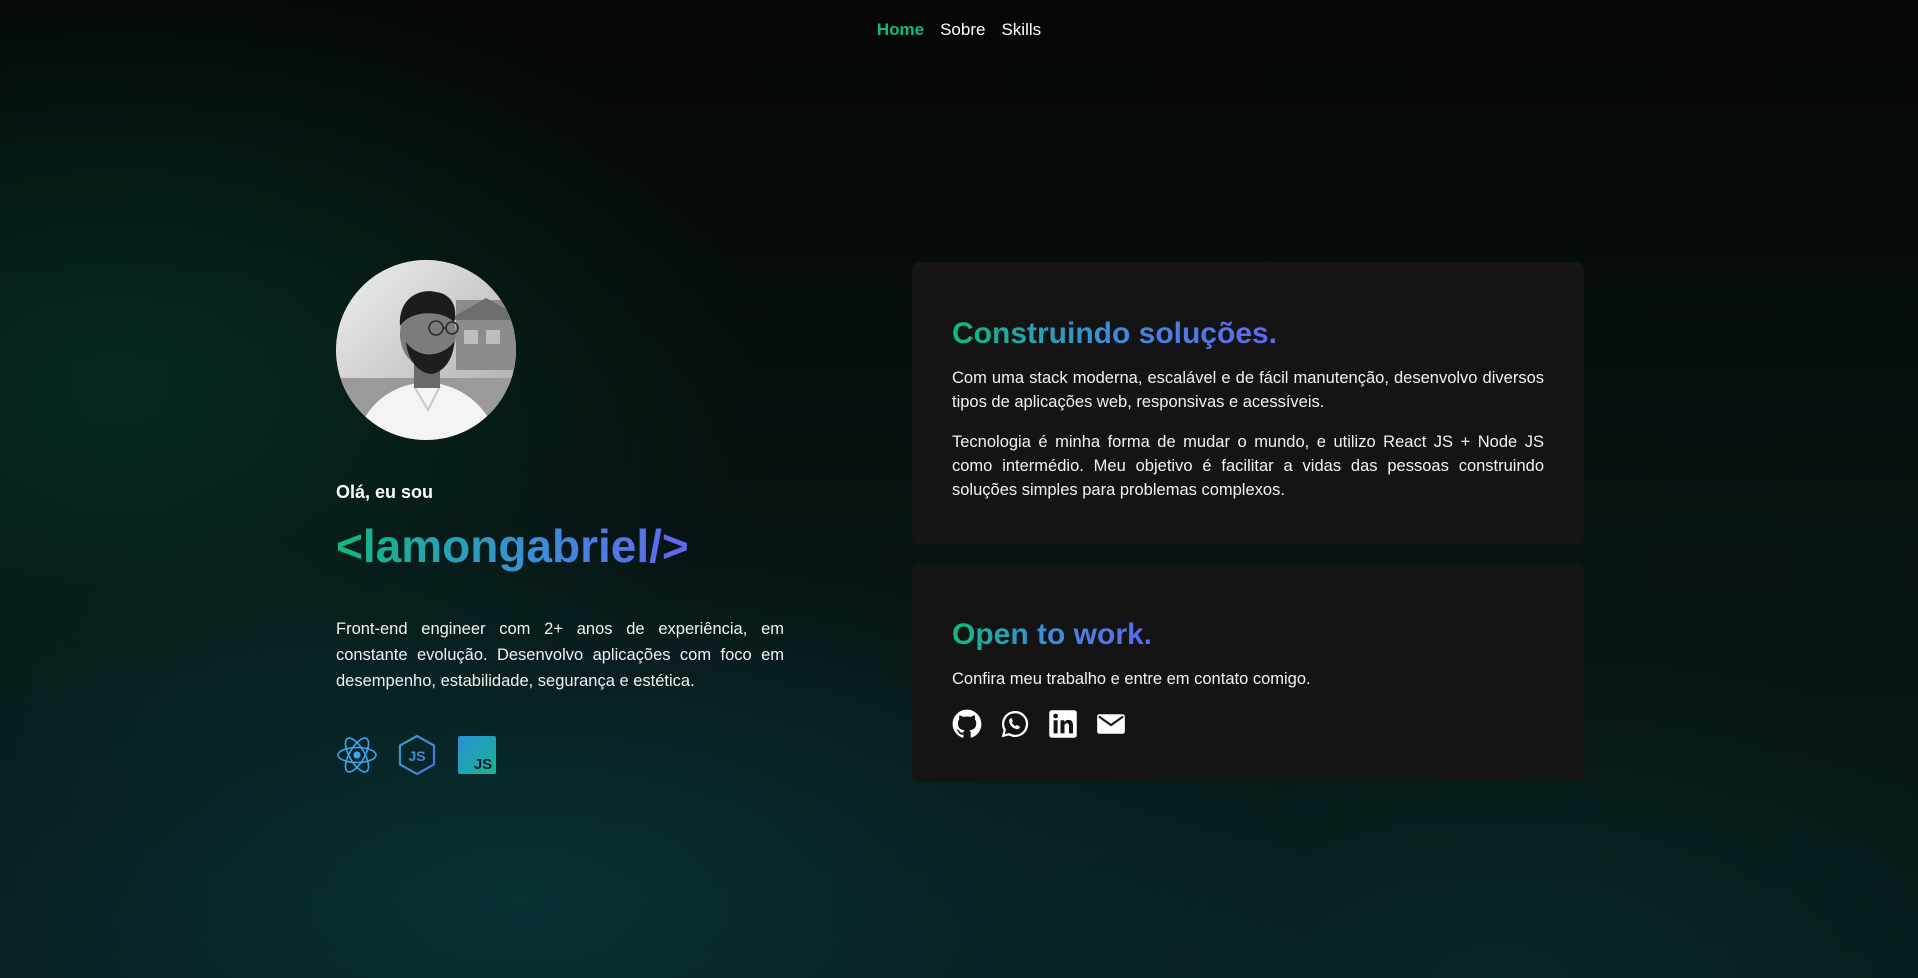 The width and height of the screenshot is (1918, 978). I want to click on nav-sobre-link: Sobre, so click(962, 30).